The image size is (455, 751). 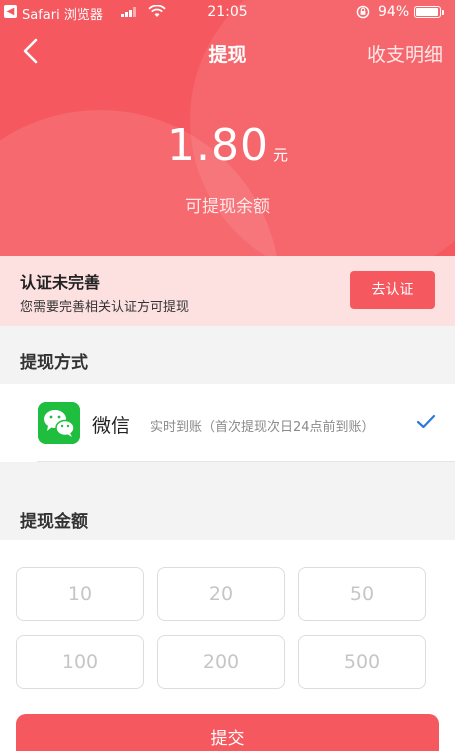 What do you see at coordinates (392, 290) in the screenshot?
I see `verify-button: 去认证` at bounding box center [392, 290].